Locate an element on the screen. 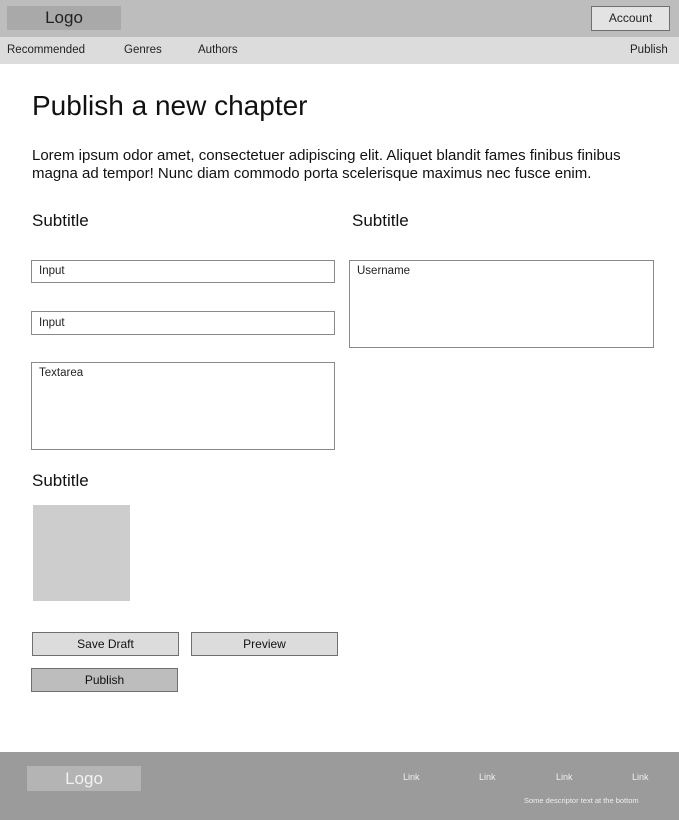 This screenshot has height=820, width=679. nav-item-publish: Publish is located at coordinates (649, 50).